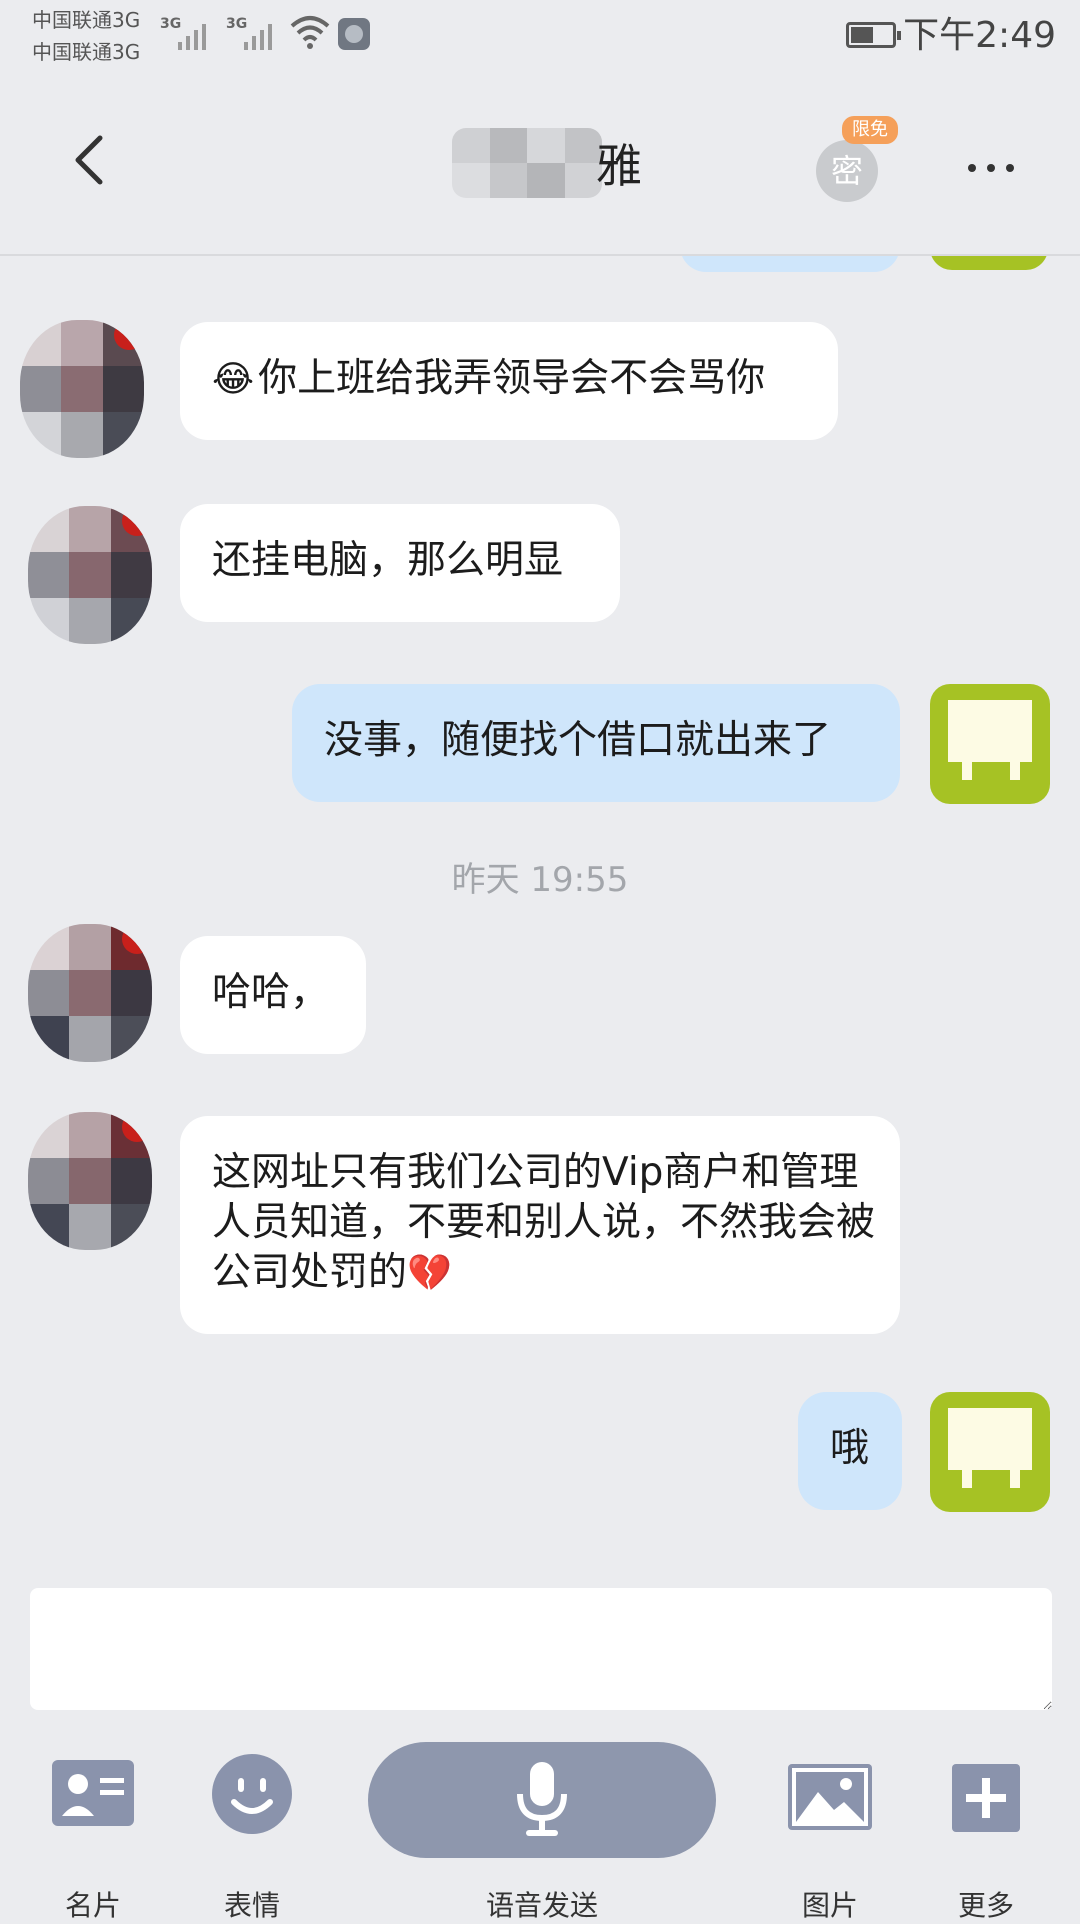 This screenshot has width=1080, height=1924. I want to click on message-bubble-incoming: 哈哈，, so click(273, 995).